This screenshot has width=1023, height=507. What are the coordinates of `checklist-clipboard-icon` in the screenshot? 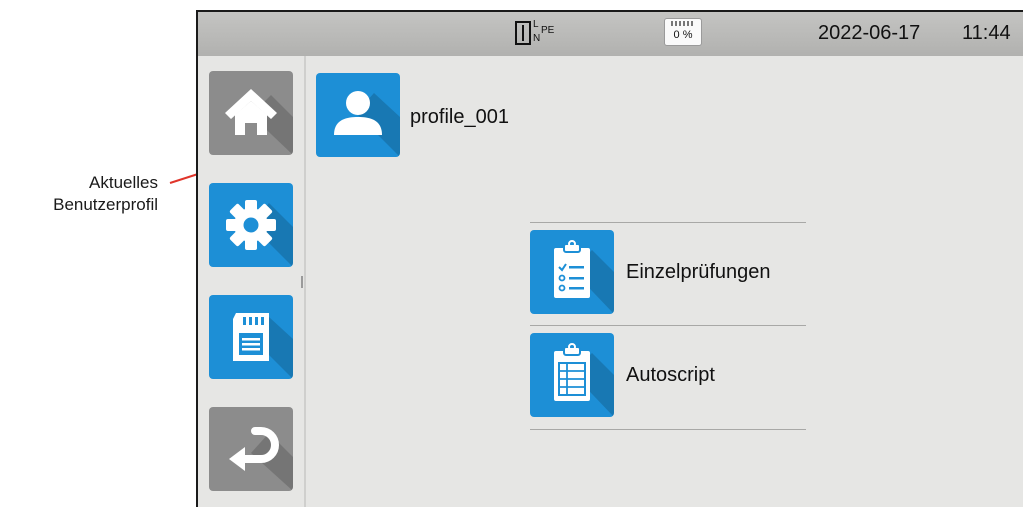 It's located at (584, 277).